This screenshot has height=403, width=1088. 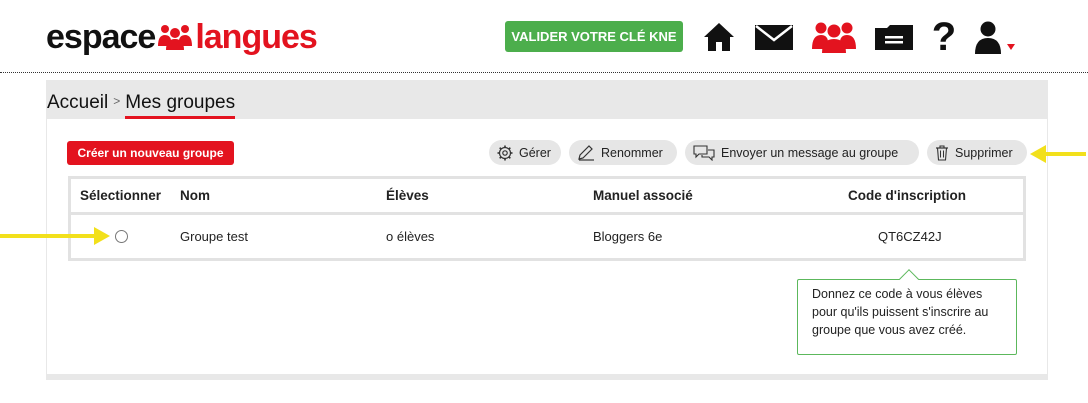 What do you see at coordinates (77, 103) in the screenshot?
I see `breadcrumb-home: Accueil` at bounding box center [77, 103].